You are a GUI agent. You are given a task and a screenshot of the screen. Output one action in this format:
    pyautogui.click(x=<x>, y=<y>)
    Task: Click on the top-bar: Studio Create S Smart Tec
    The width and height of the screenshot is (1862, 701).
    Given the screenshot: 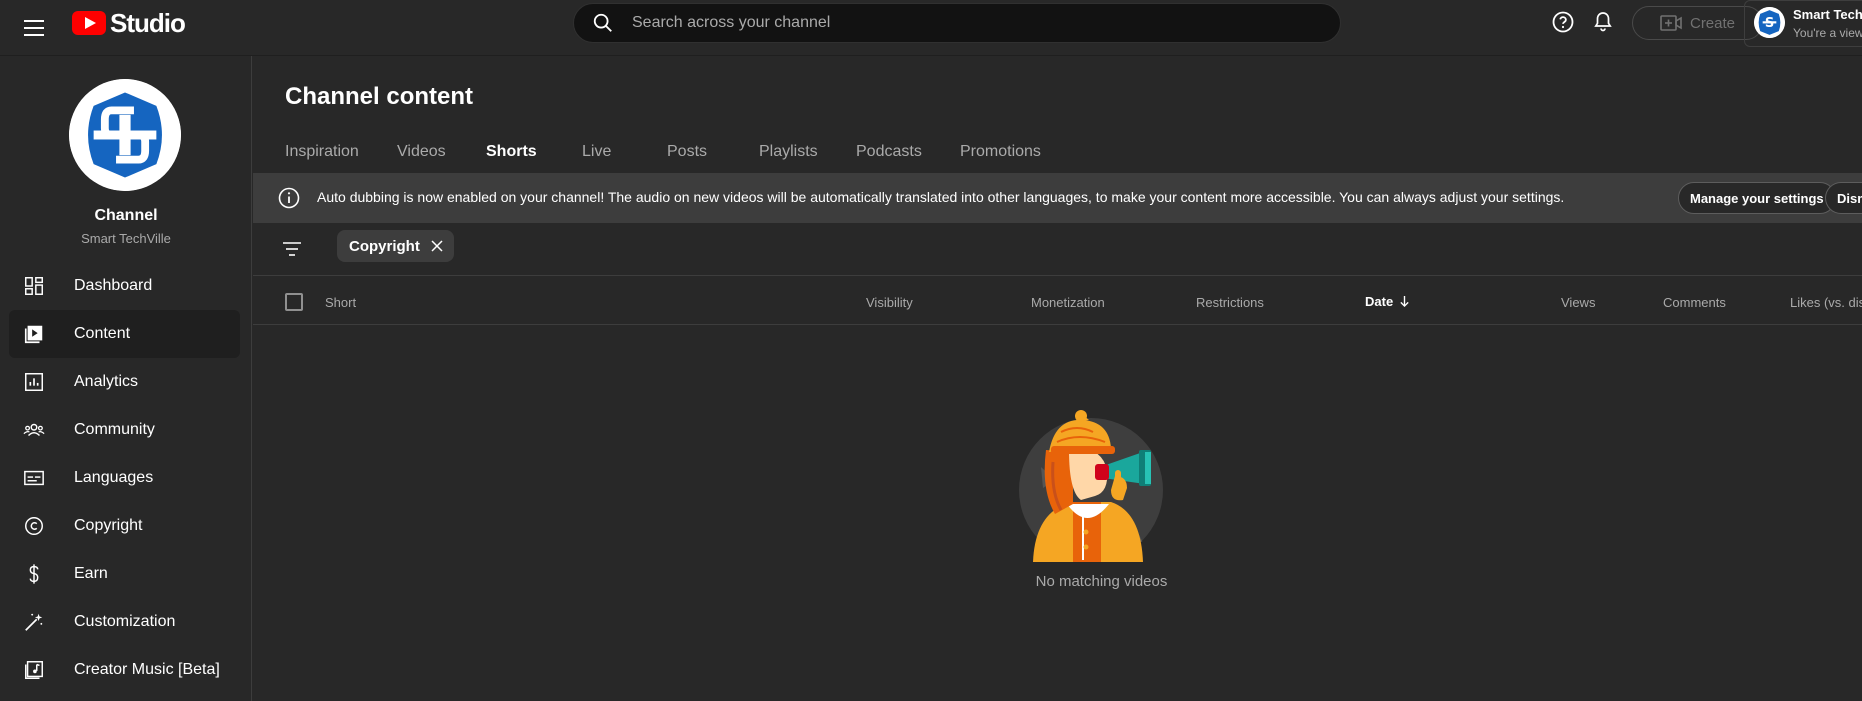 What is the action you would take?
    pyautogui.click(x=931, y=28)
    